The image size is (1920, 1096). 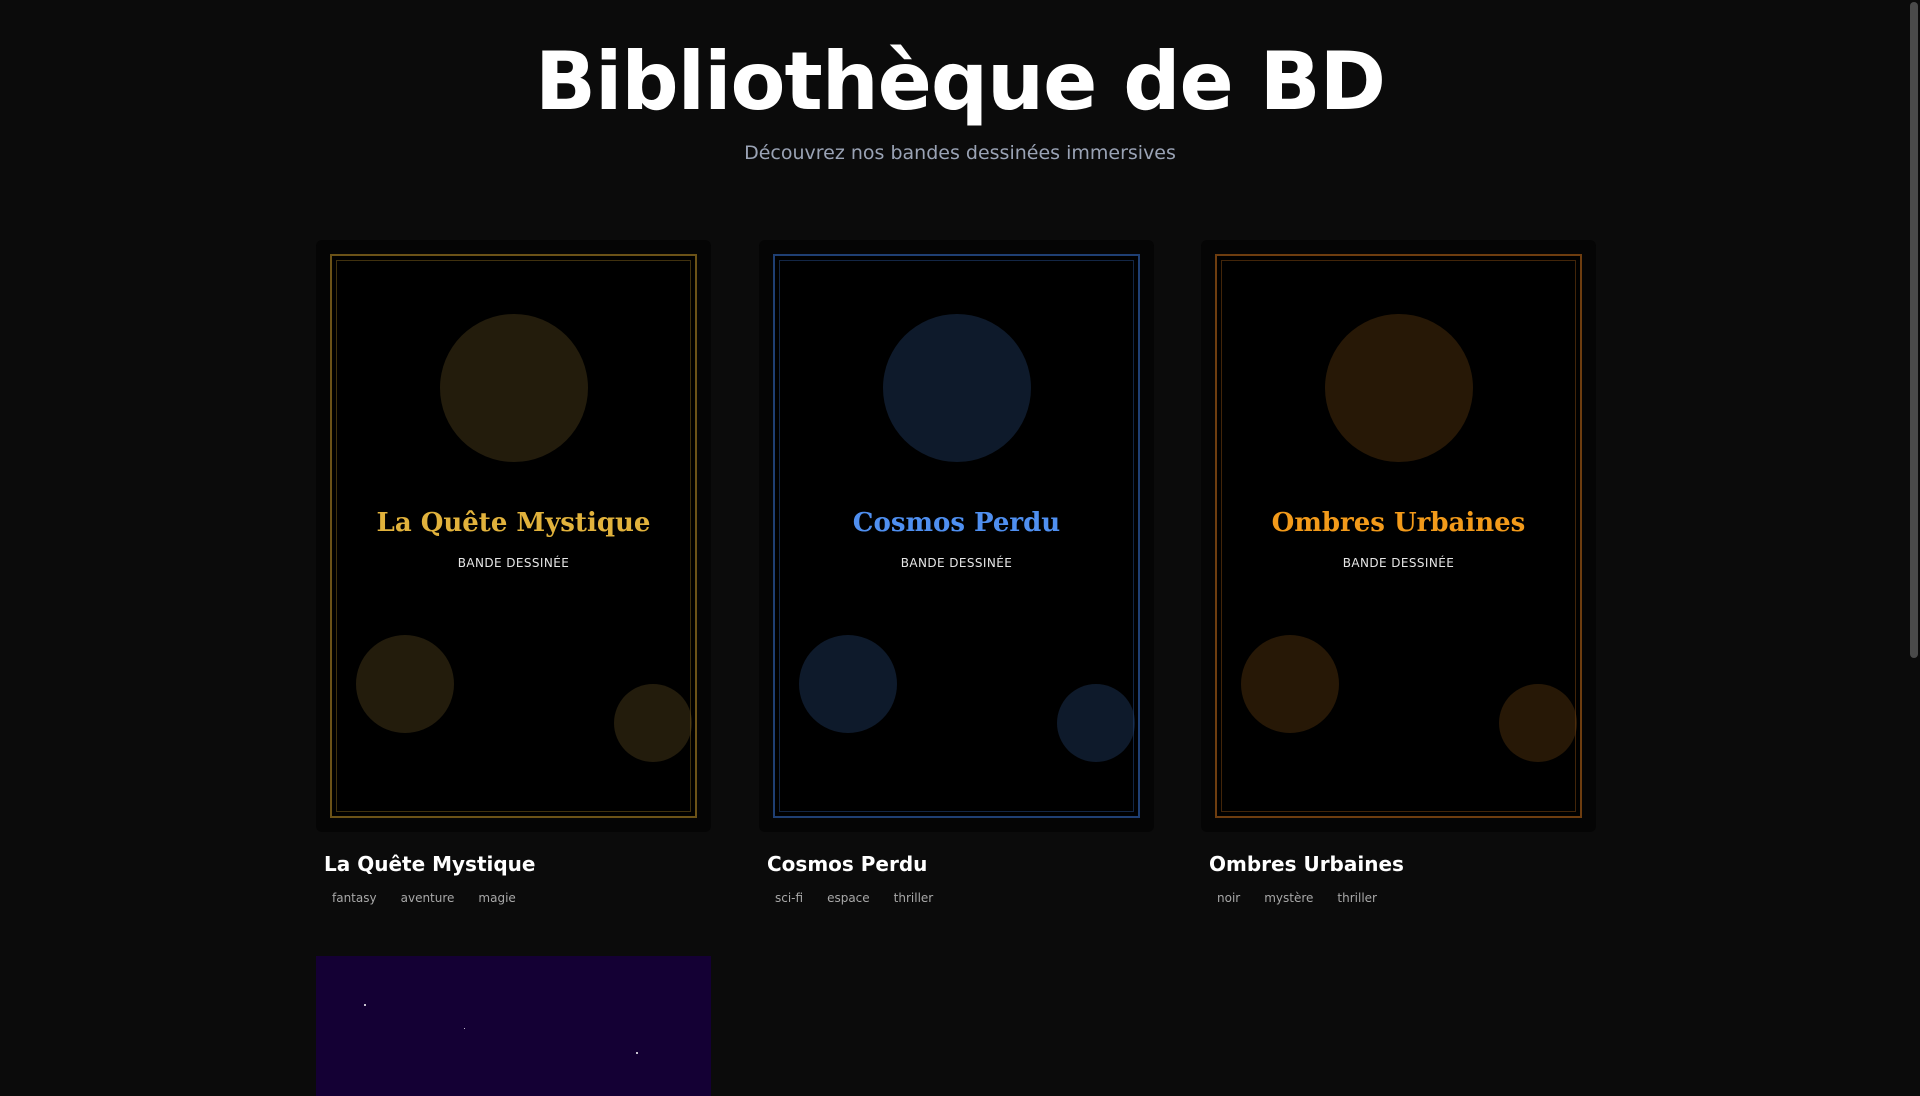 I want to click on cover-frame: Cosmos Perdu BANDE DESSINÉE, so click(x=956, y=536).